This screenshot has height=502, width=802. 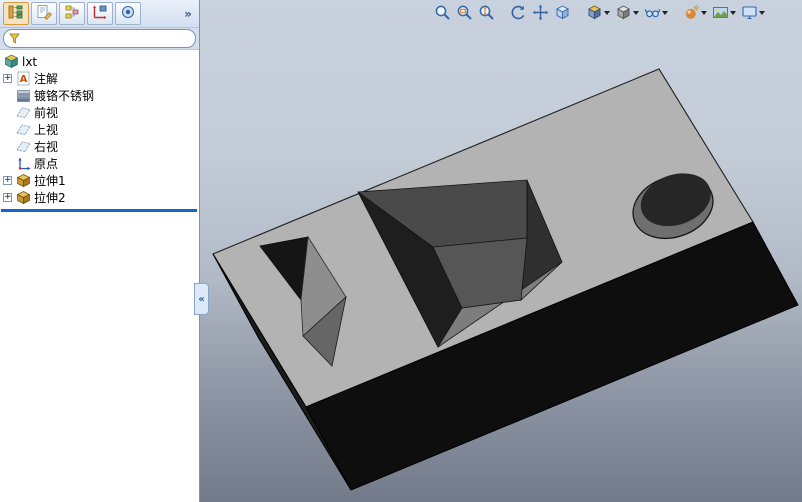 I want to click on heads-up-view-toolbar, so click(x=599, y=12).